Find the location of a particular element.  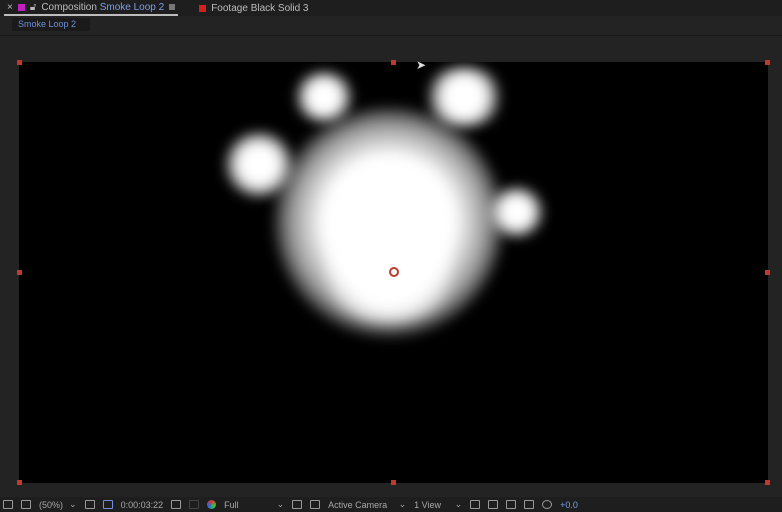

mask-visibility-icon is located at coordinates (107, 504).